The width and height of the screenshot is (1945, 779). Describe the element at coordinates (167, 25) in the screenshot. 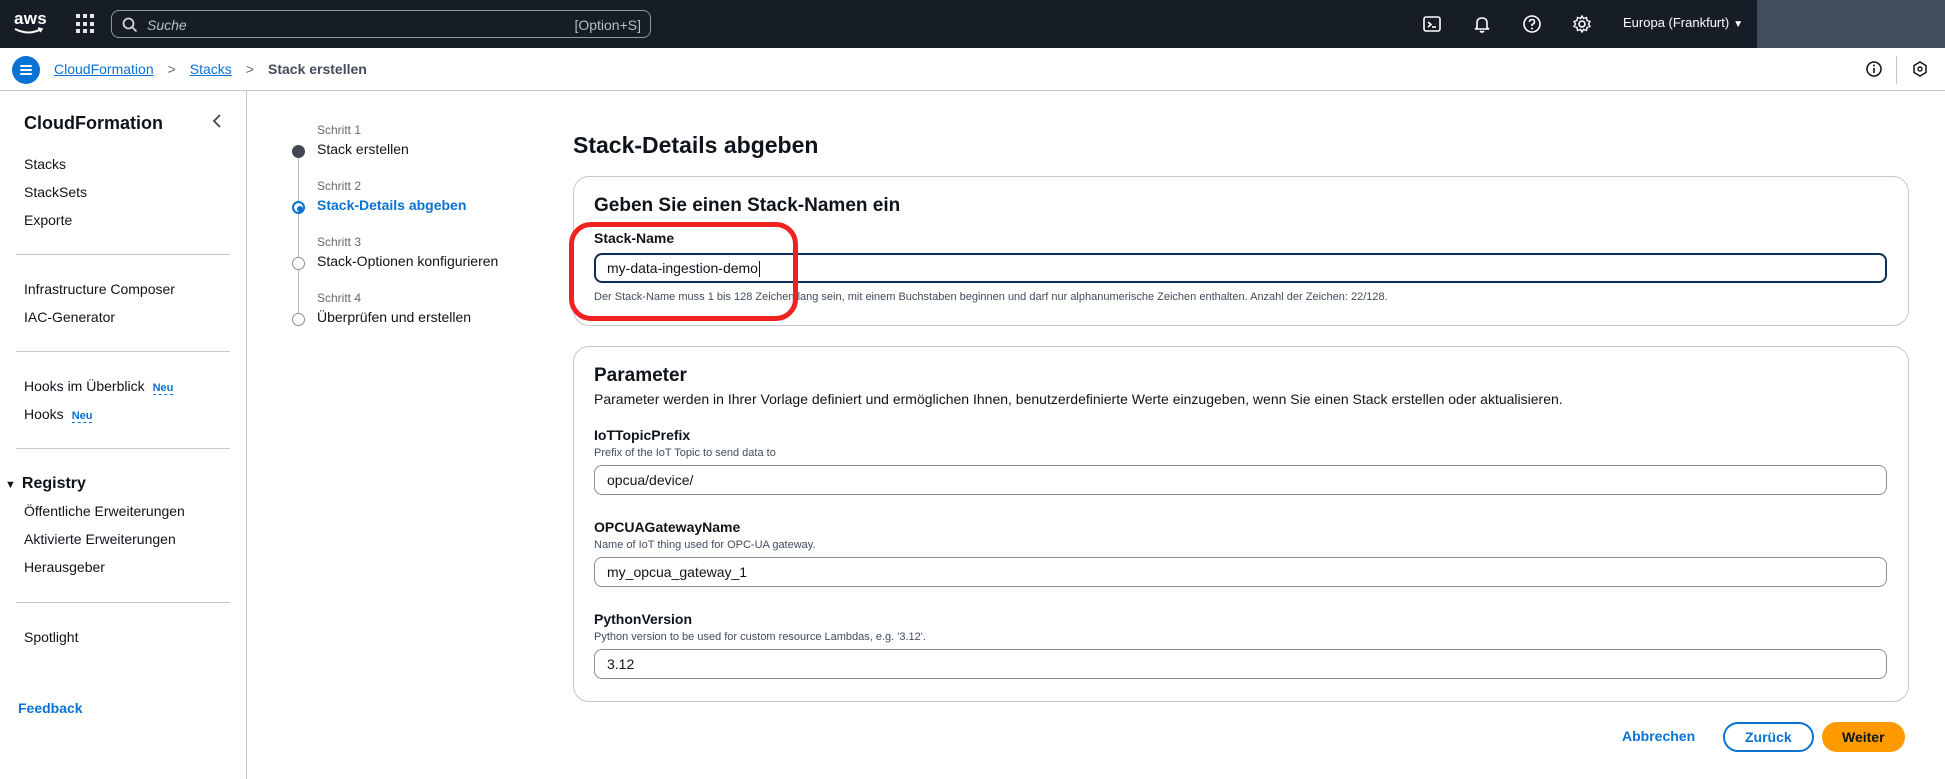

I see `search-placeholder: Suche` at that location.